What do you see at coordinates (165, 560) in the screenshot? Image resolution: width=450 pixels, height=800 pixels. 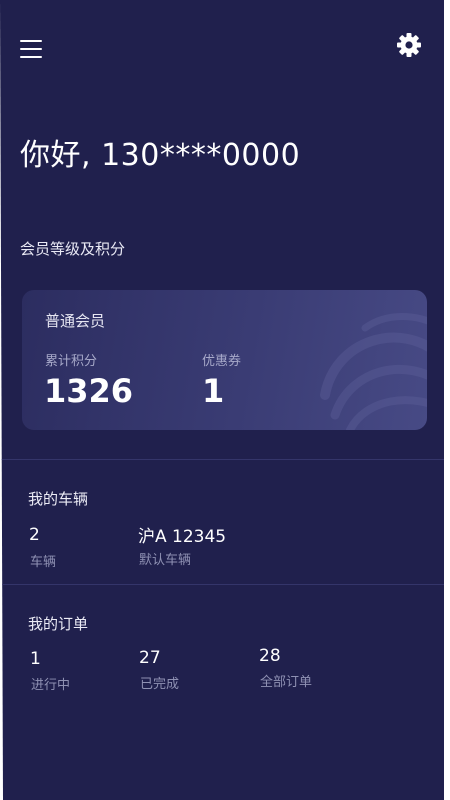 I see `default-vehicle-label: 默认车辆` at bounding box center [165, 560].